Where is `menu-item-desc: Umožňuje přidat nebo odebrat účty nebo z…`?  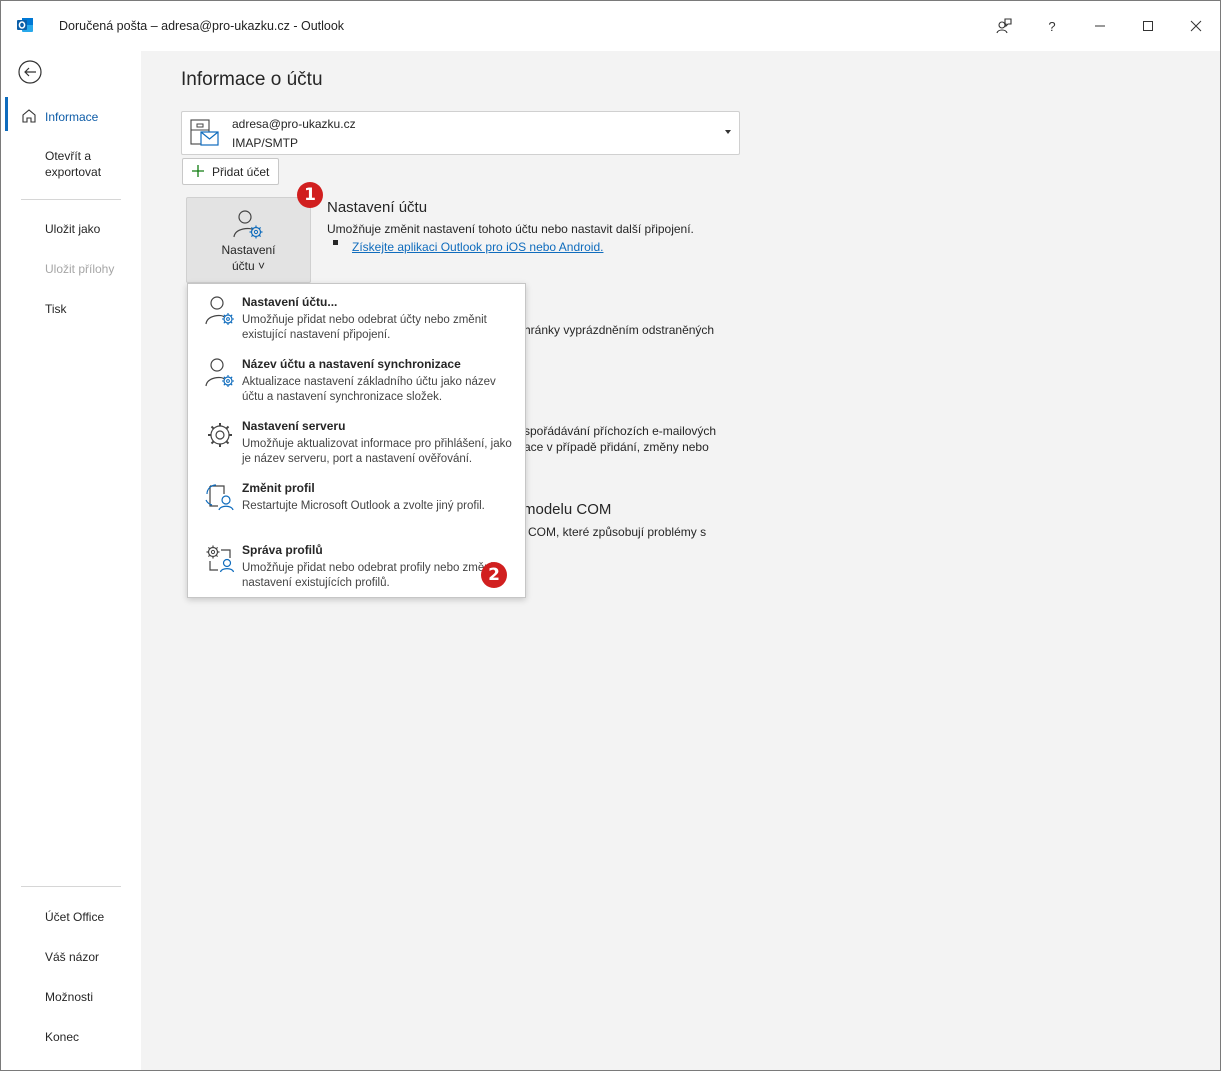 menu-item-desc: Umožňuje přidat nebo odebrat účty nebo z… is located at coordinates (364, 327).